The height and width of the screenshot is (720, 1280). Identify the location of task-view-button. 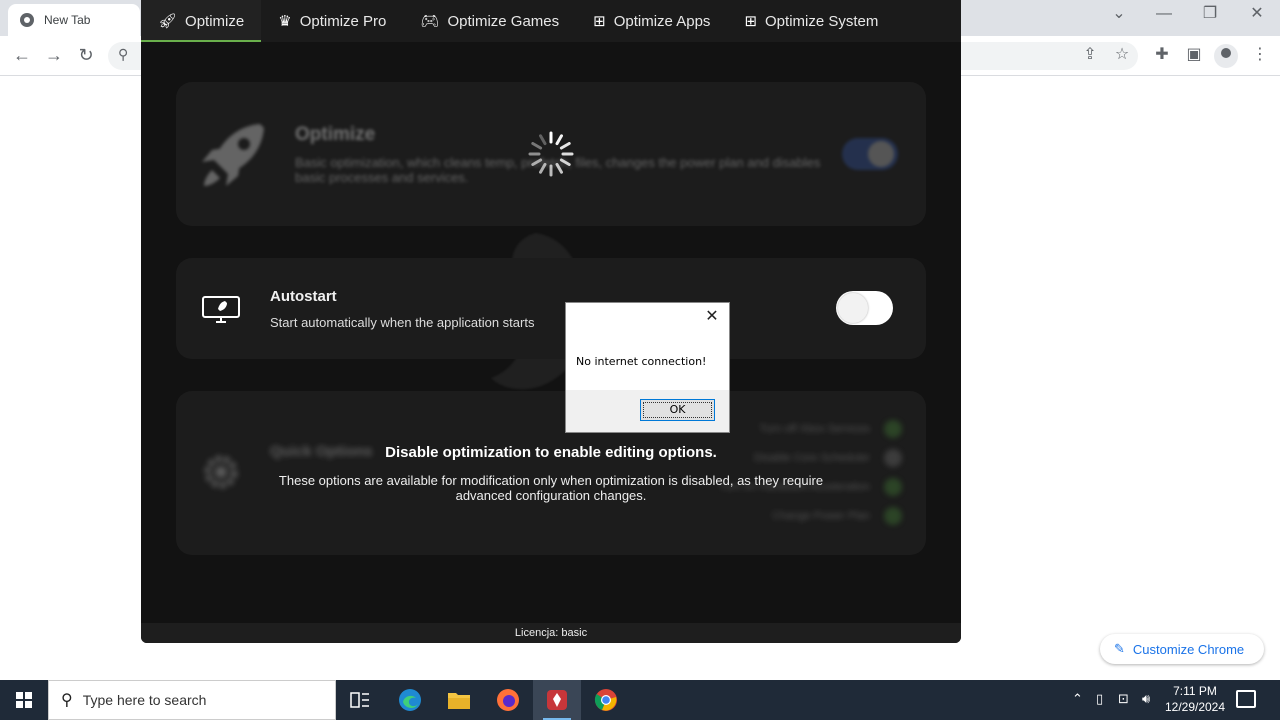
(360, 700).